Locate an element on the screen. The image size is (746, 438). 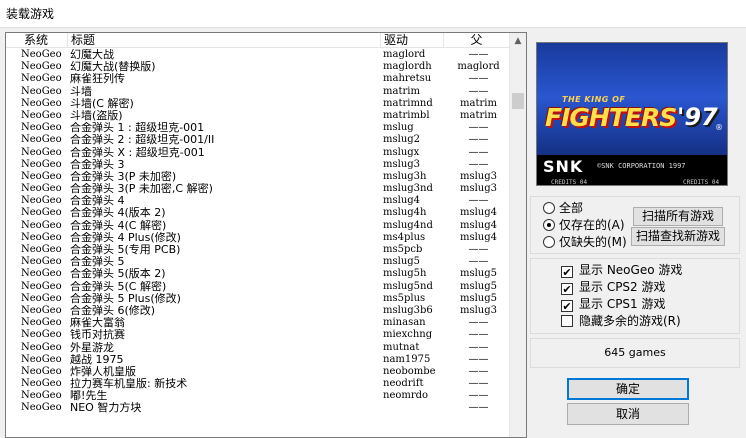
radio-all-indicator is located at coordinates (549, 208).